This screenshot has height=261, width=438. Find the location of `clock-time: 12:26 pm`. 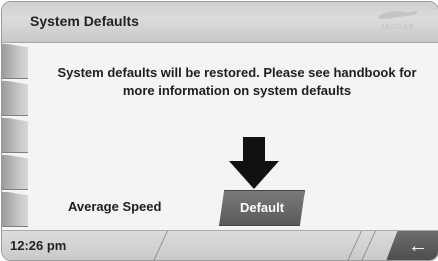

clock-time: 12:26 pm is located at coordinates (38, 245).